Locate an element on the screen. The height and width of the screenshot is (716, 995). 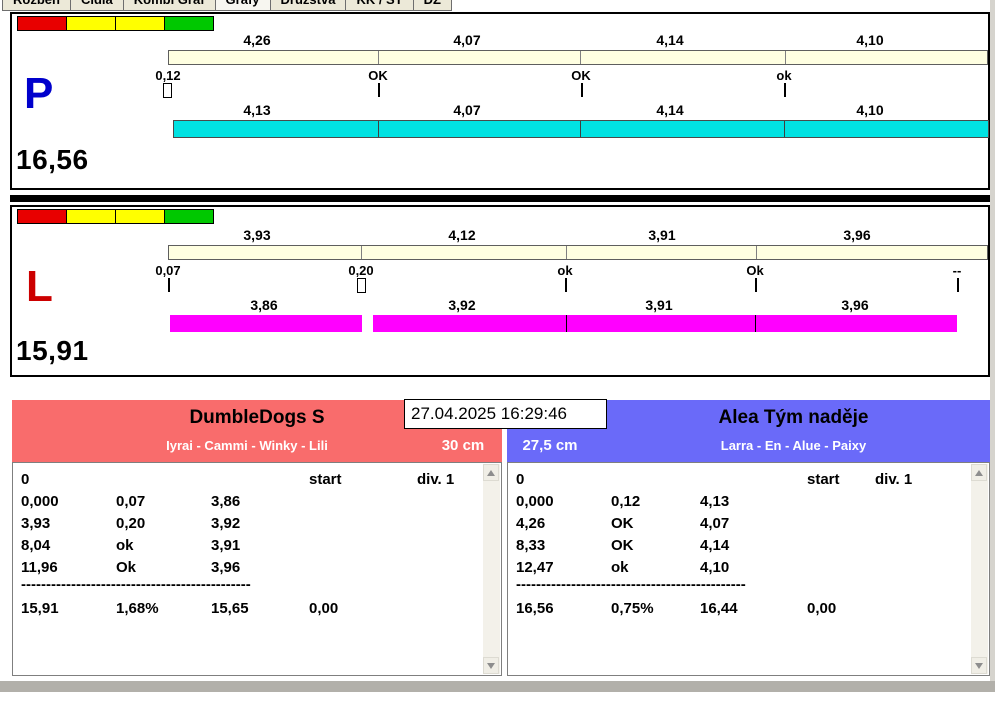
split-time: 4,10 is located at coordinates (870, 40).